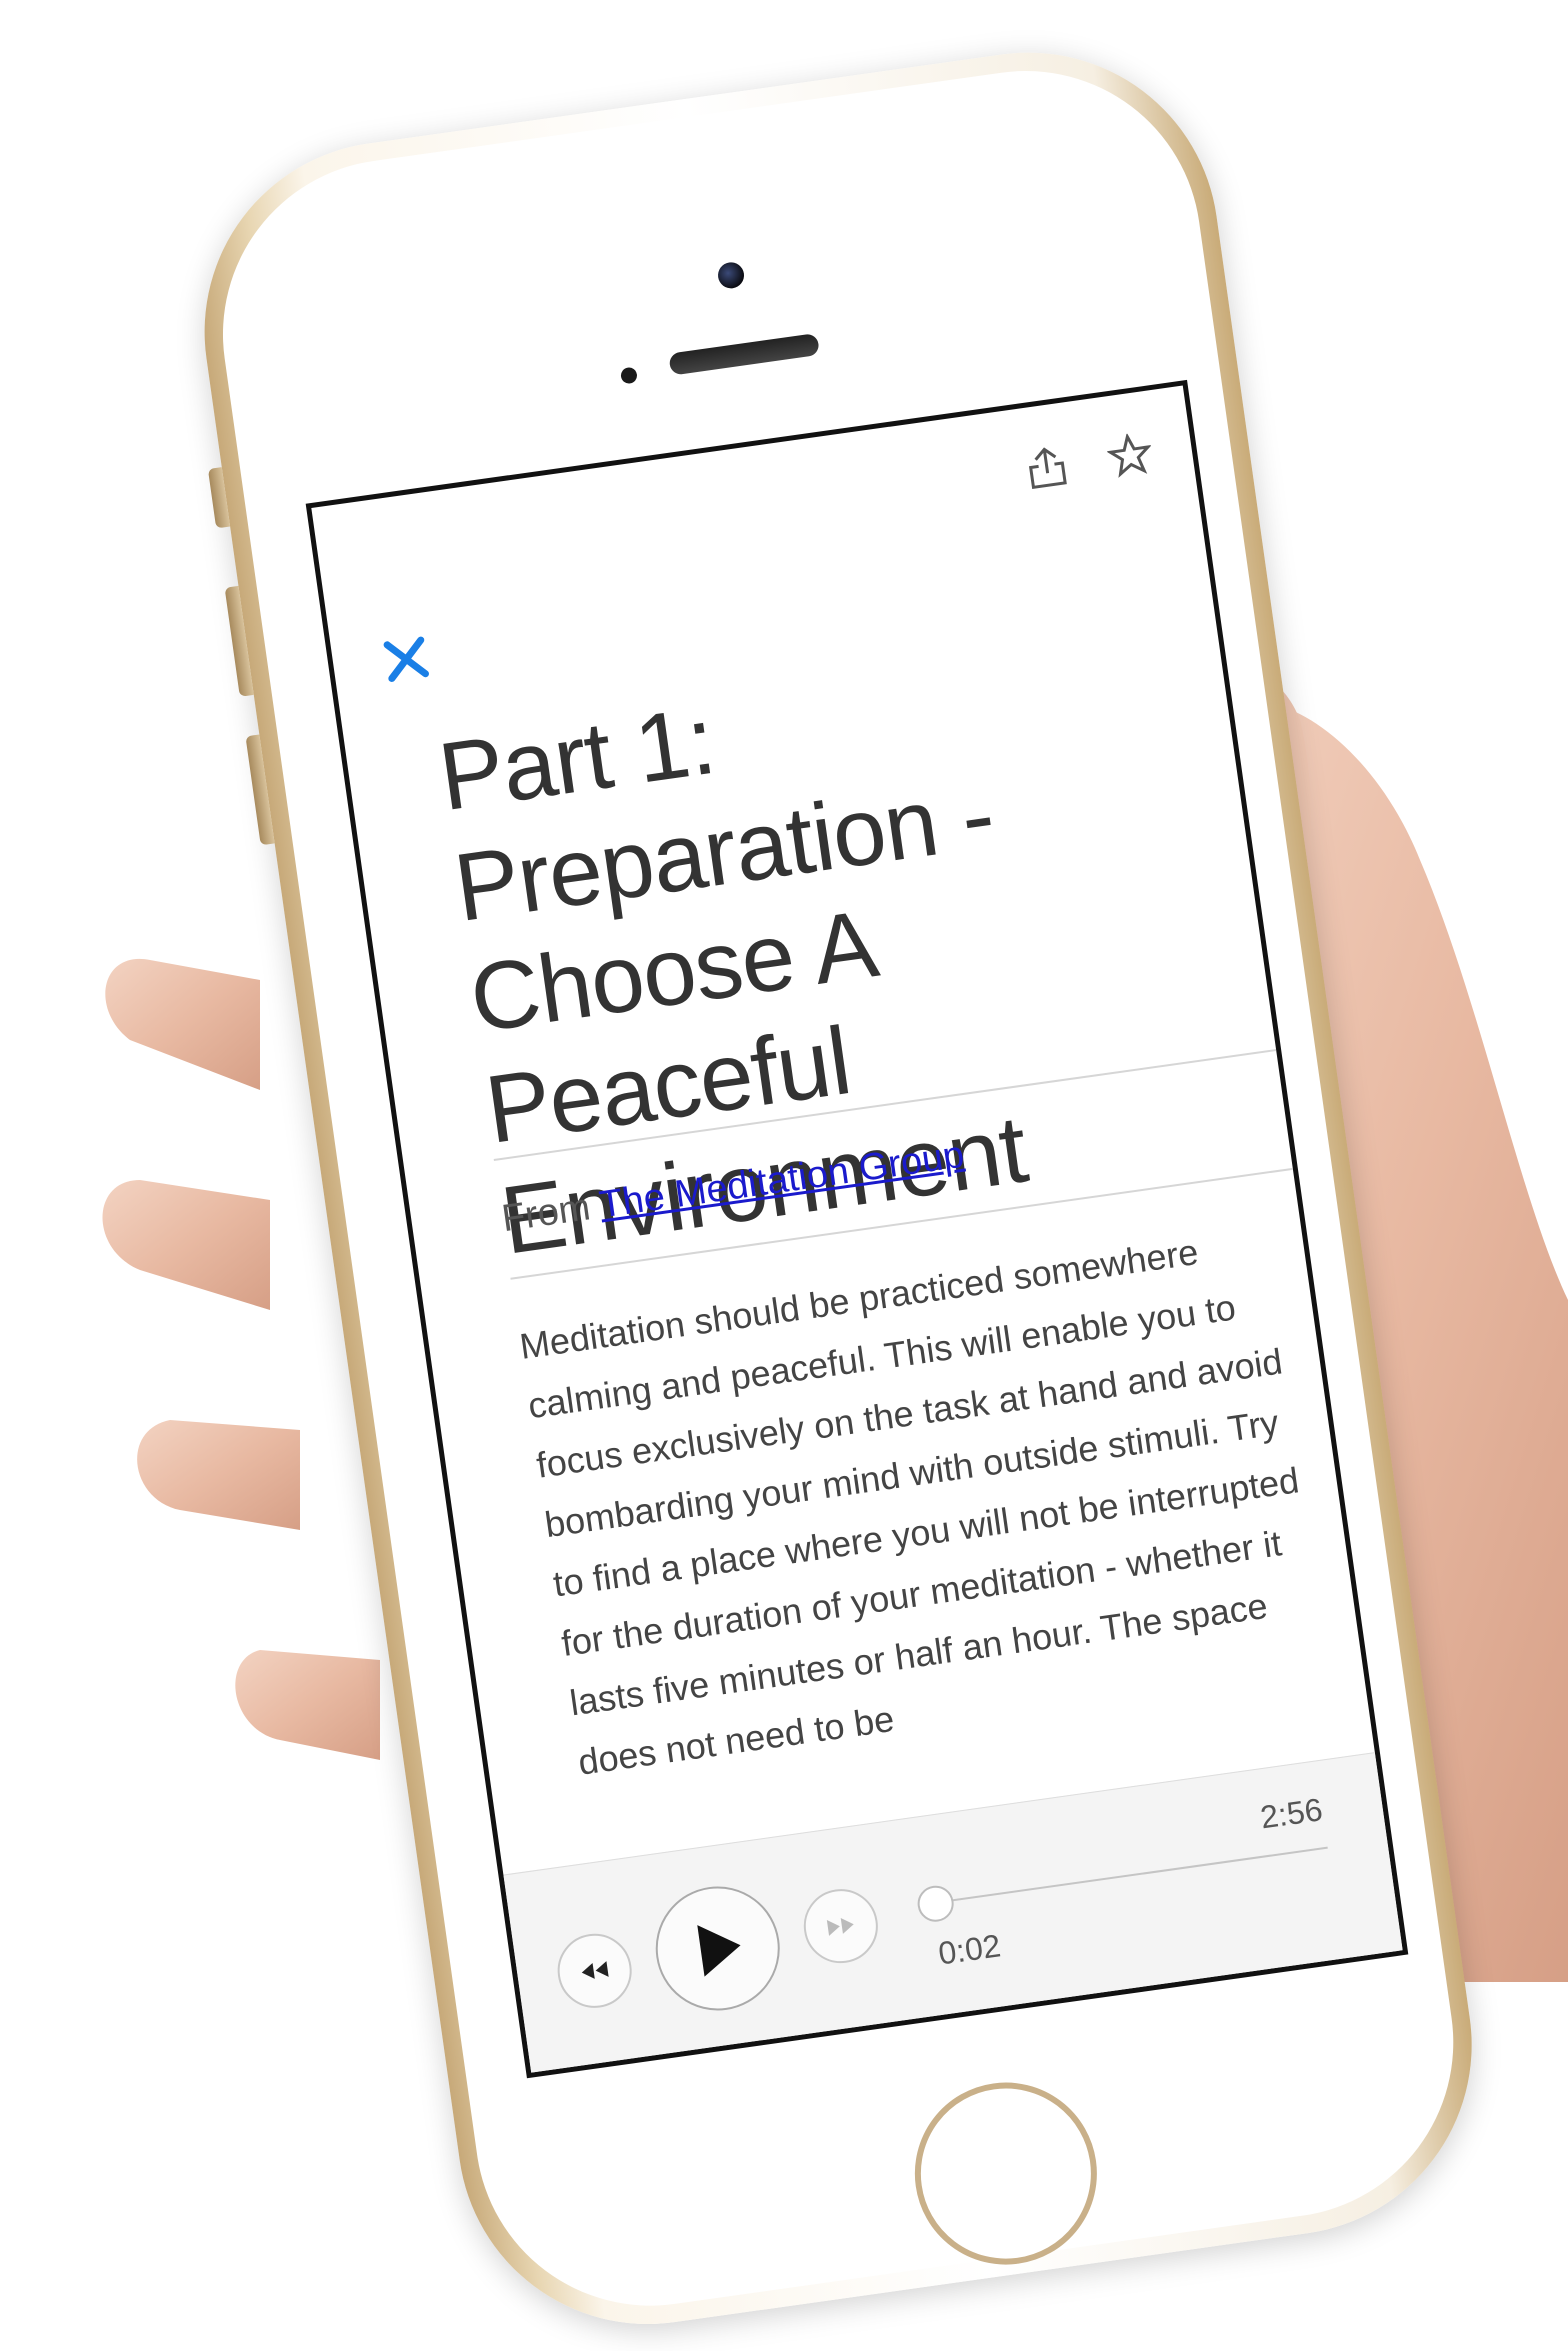 The image size is (1568, 2351). What do you see at coordinates (936, 1903) in the screenshot?
I see `progress-knob` at bounding box center [936, 1903].